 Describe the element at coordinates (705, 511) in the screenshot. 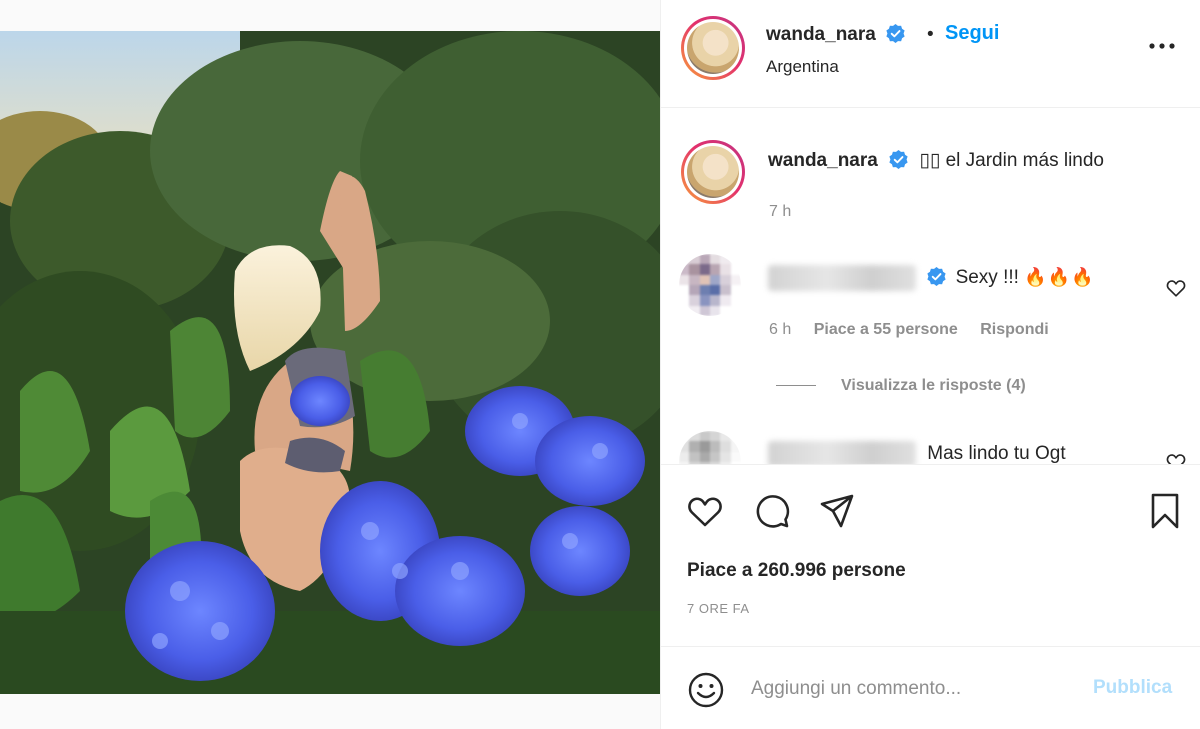

I see `heart-icon` at that location.